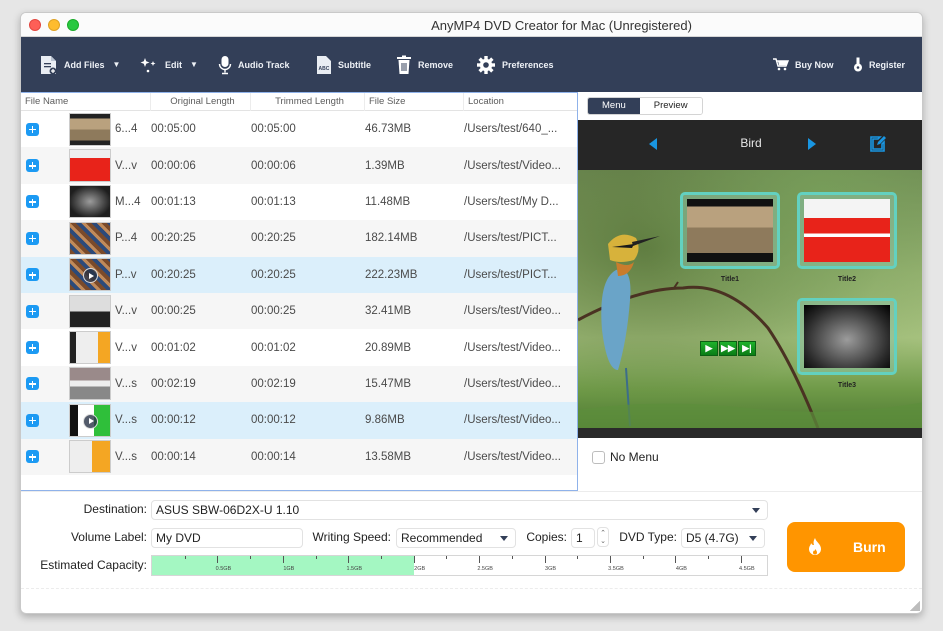 The height and width of the screenshot is (631, 943). What do you see at coordinates (420, 569) in the screenshot?
I see `capacity-tick-label: 2GB` at bounding box center [420, 569].